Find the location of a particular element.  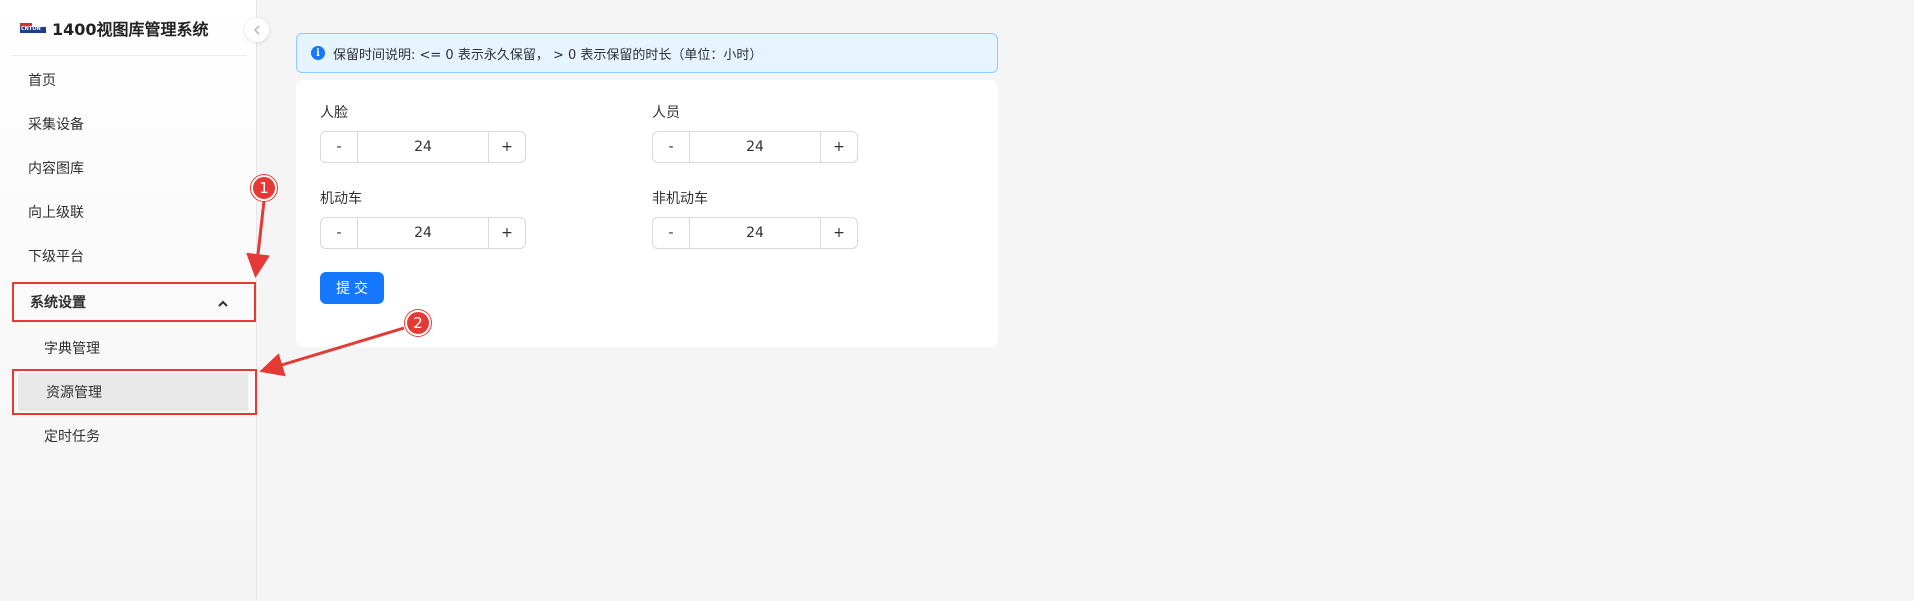

sidebar-group-system-settings: 系统设置 is located at coordinates (134, 302).